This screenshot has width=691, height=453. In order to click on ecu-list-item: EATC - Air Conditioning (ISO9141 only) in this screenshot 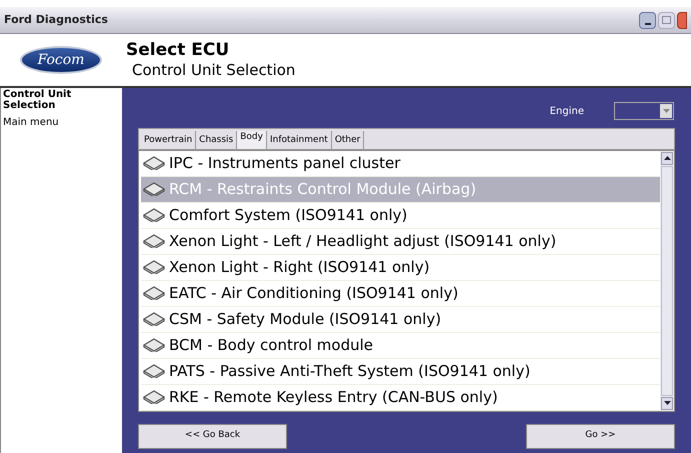, I will do `click(400, 293)`.